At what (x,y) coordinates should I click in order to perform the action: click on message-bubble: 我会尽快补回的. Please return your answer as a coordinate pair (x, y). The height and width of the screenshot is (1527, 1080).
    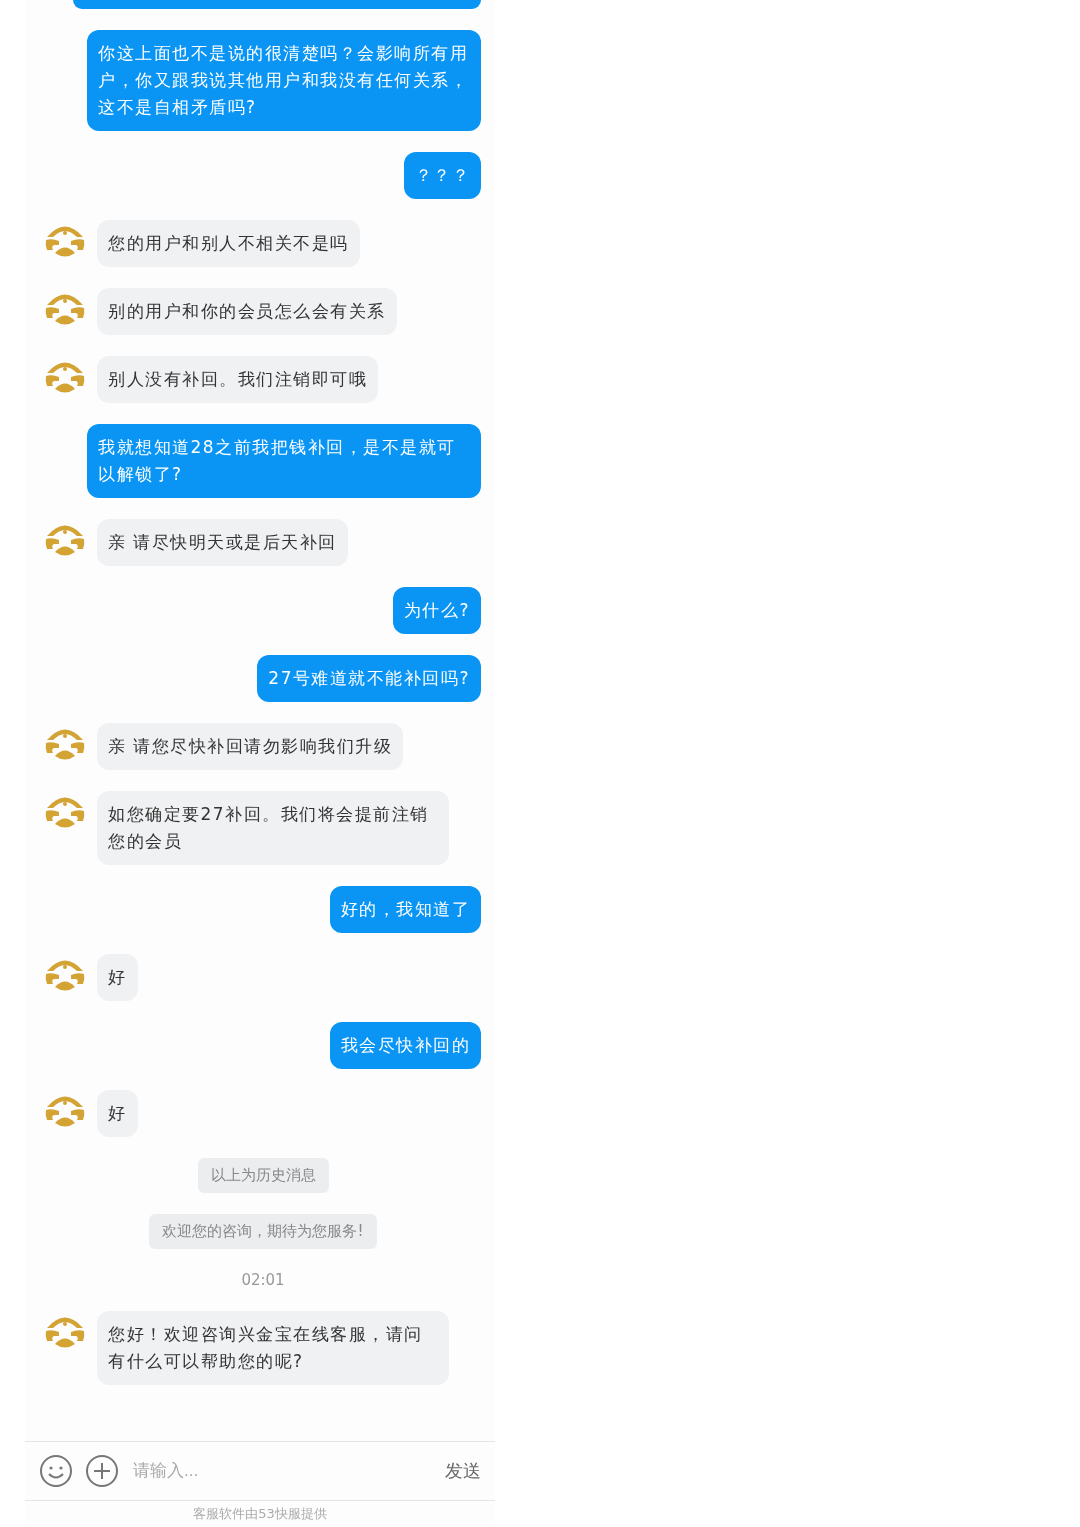
    Looking at the image, I should click on (405, 1045).